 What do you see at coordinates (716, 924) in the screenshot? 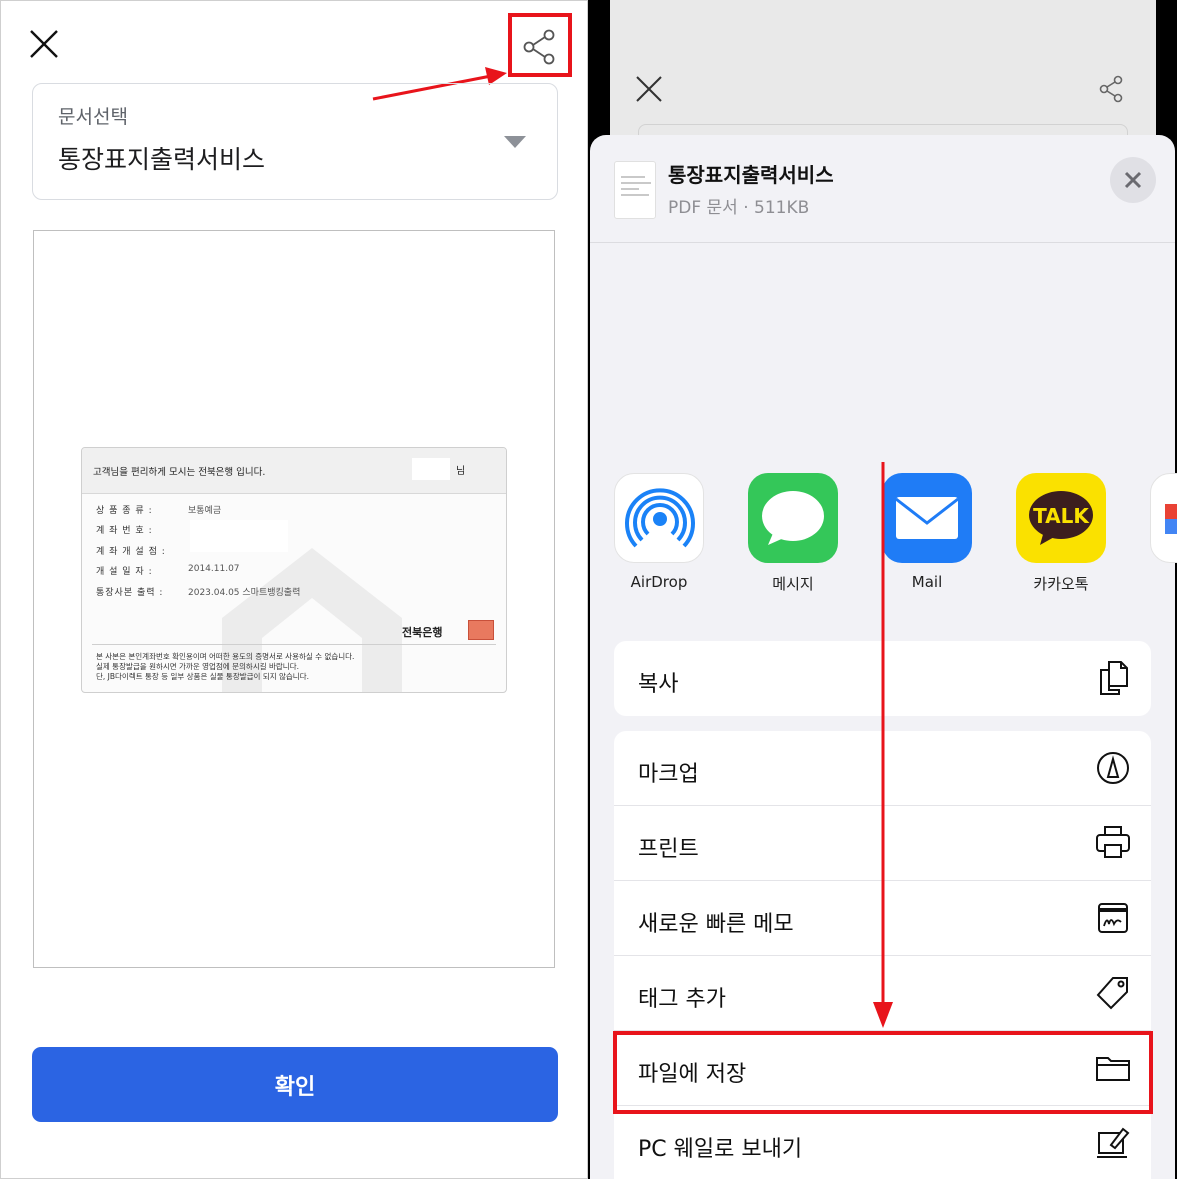
I see `action-label: 새로운 빠른 메모` at bounding box center [716, 924].